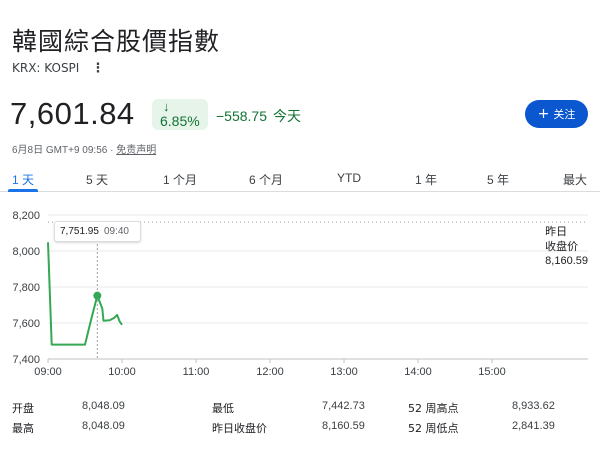  What do you see at coordinates (23, 428) in the screenshot?
I see `stat-label-high: 最高` at bounding box center [23, 428].